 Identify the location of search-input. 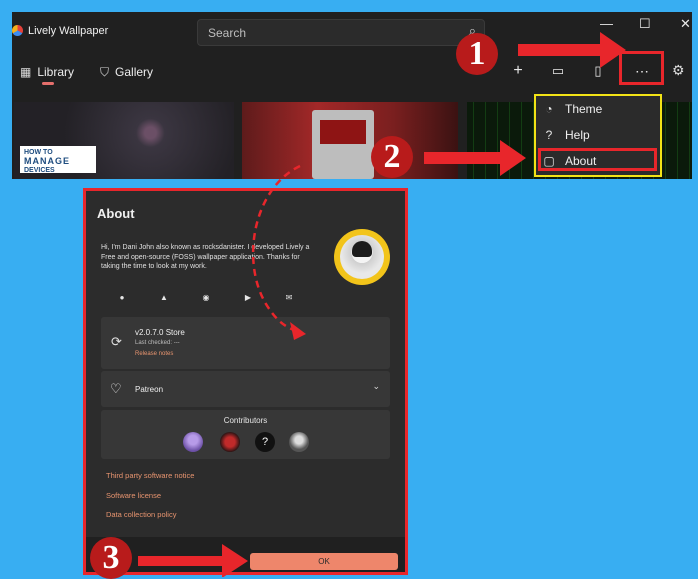
(328, 33).